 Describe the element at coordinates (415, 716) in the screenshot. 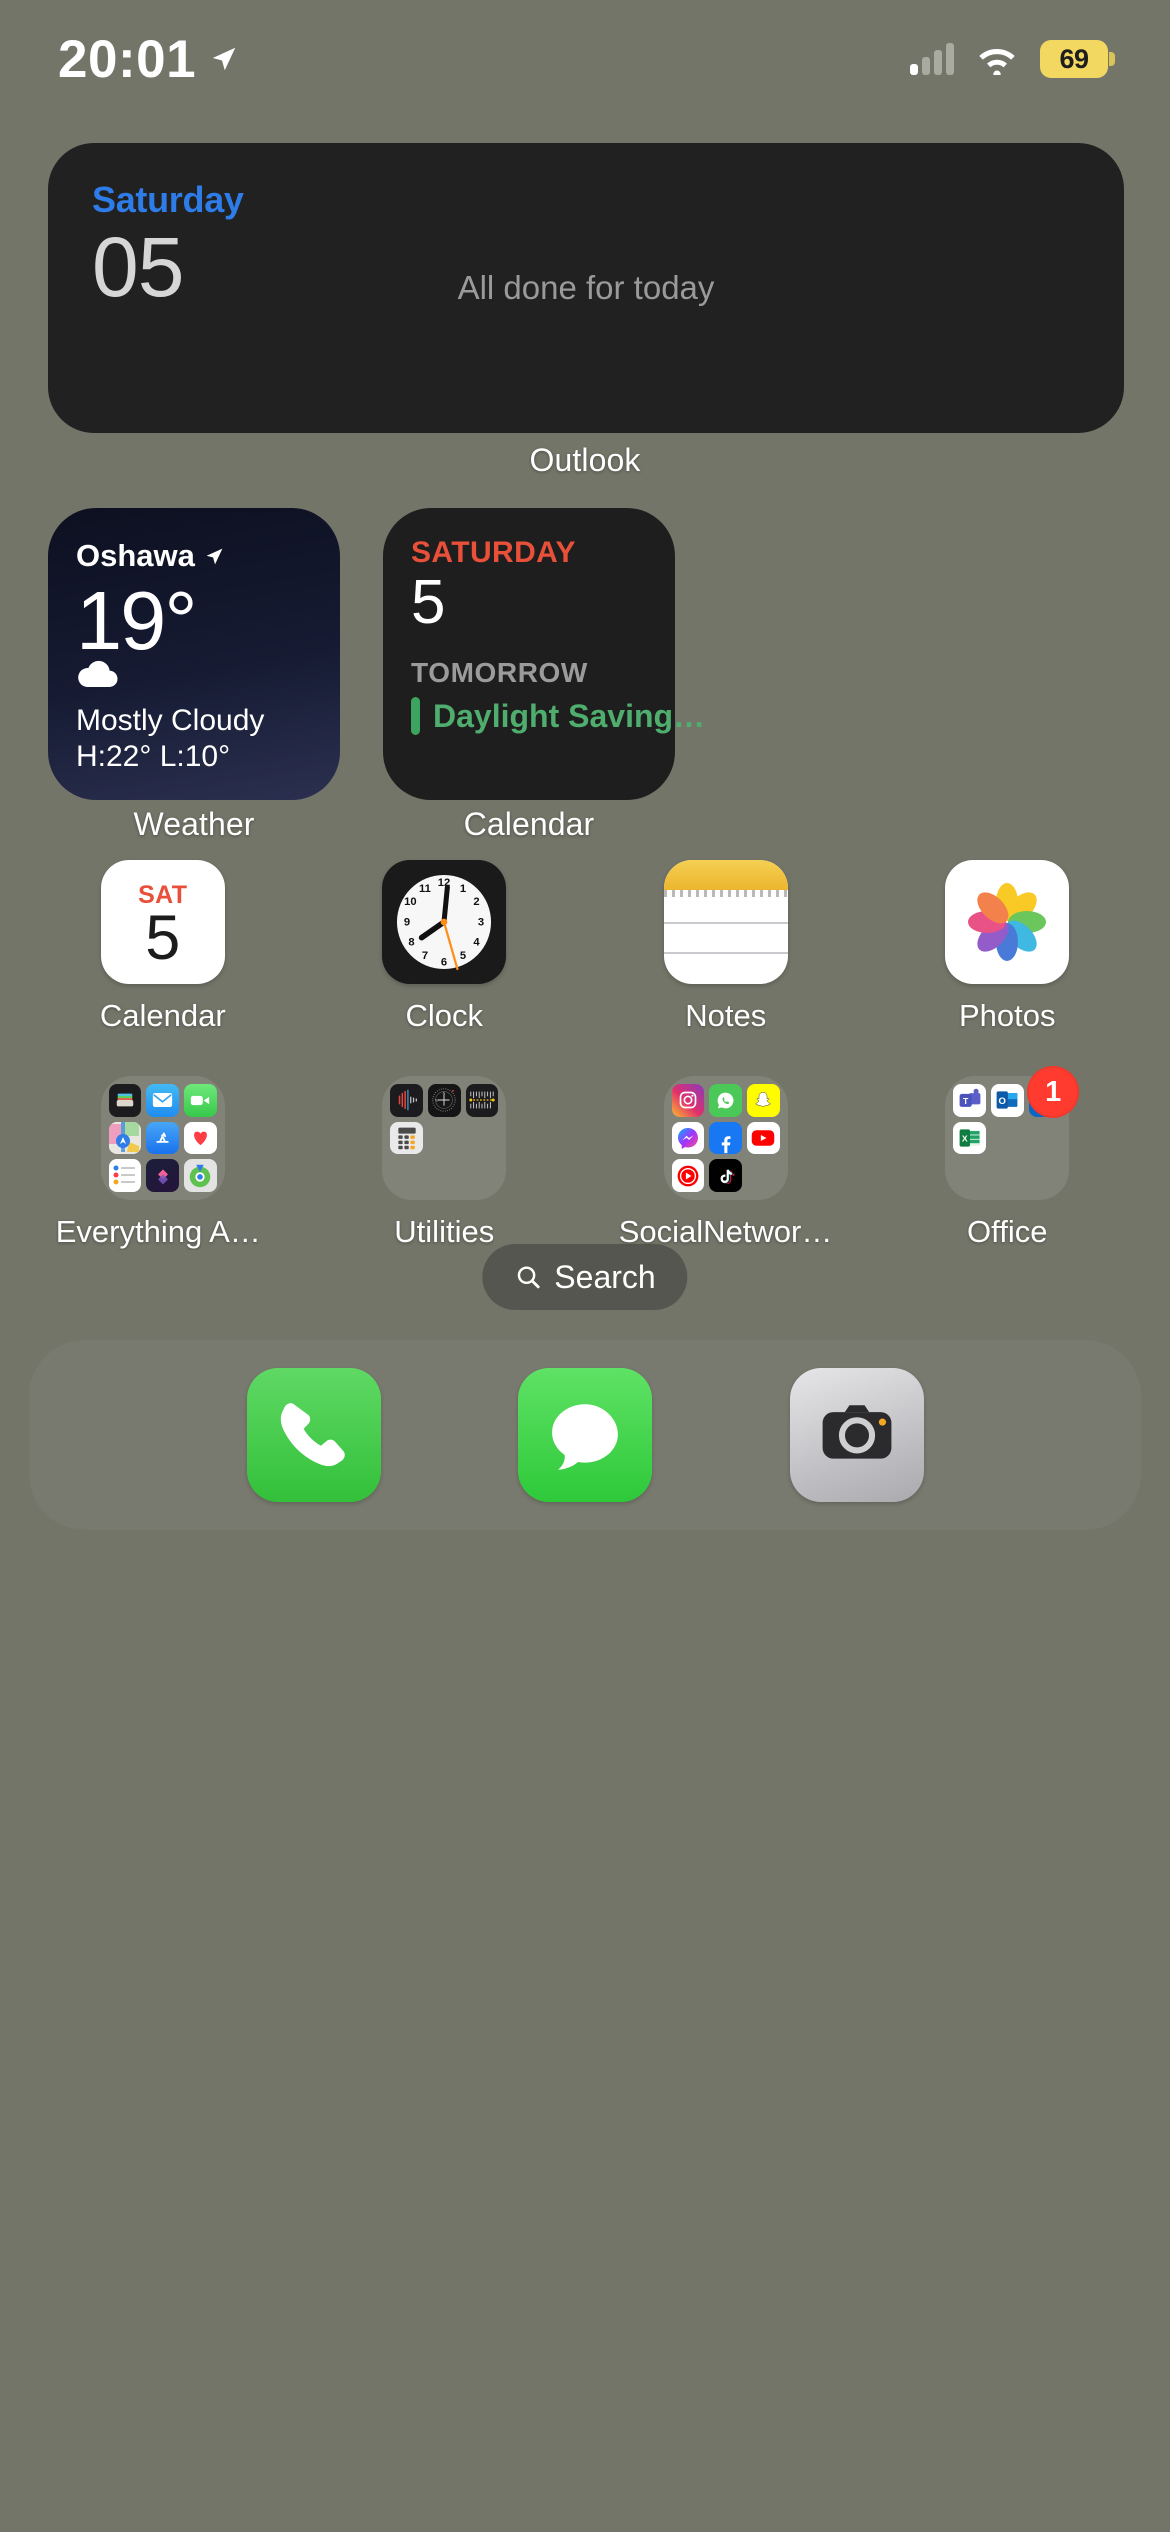

I see `event-color-bar` at that location.